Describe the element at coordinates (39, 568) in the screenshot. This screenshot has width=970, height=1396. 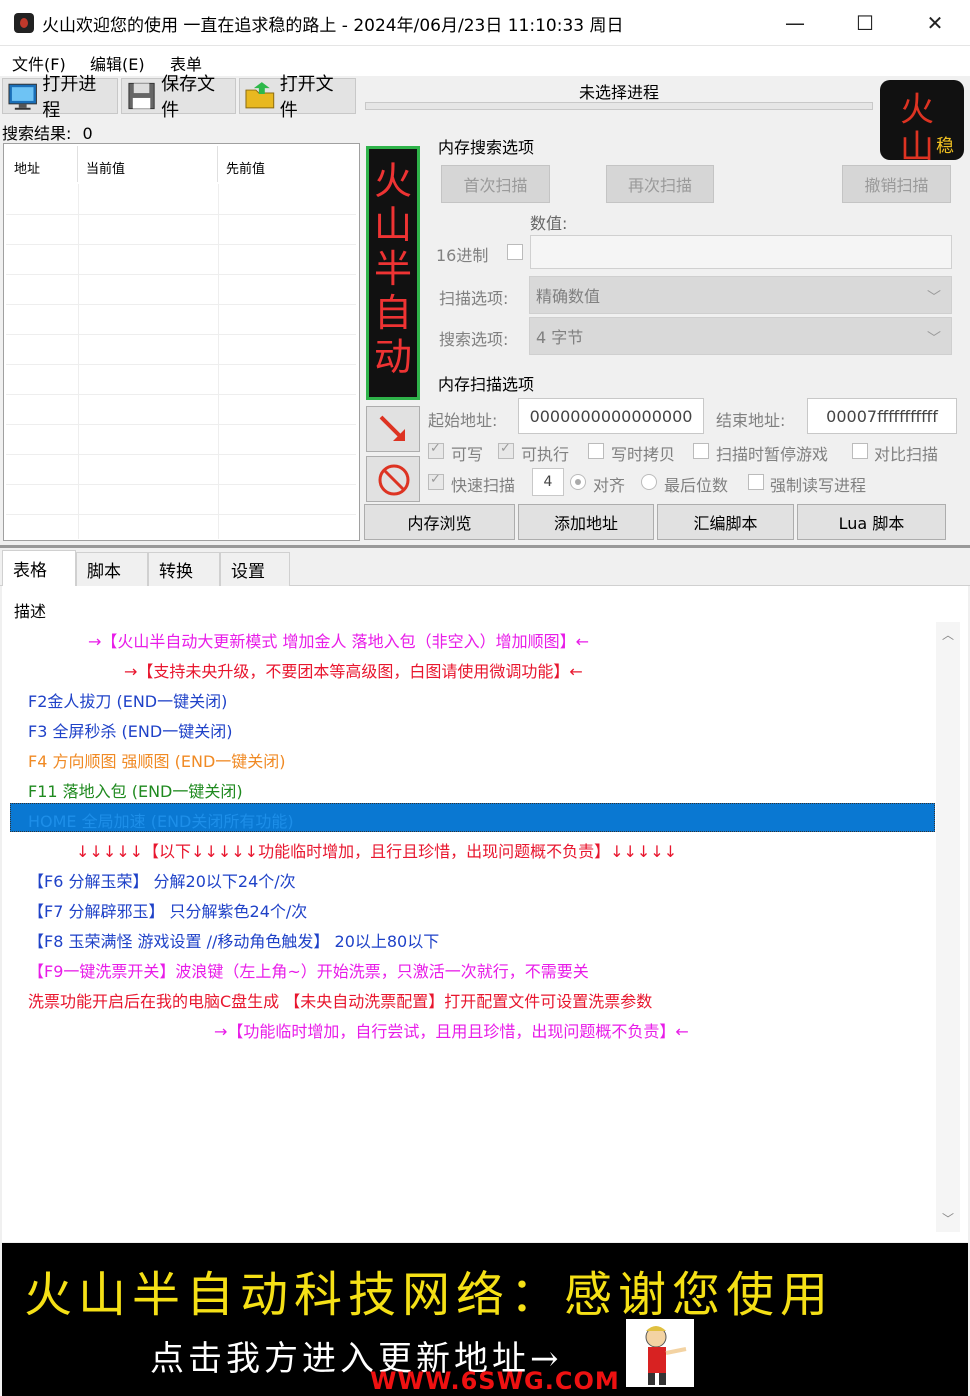
I see `tab-table: 表格` at that location.